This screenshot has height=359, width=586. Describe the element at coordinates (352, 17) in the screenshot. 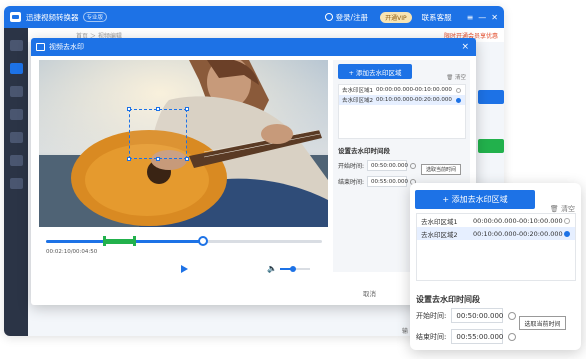

I see `login-label: 登录/注册` at that location.